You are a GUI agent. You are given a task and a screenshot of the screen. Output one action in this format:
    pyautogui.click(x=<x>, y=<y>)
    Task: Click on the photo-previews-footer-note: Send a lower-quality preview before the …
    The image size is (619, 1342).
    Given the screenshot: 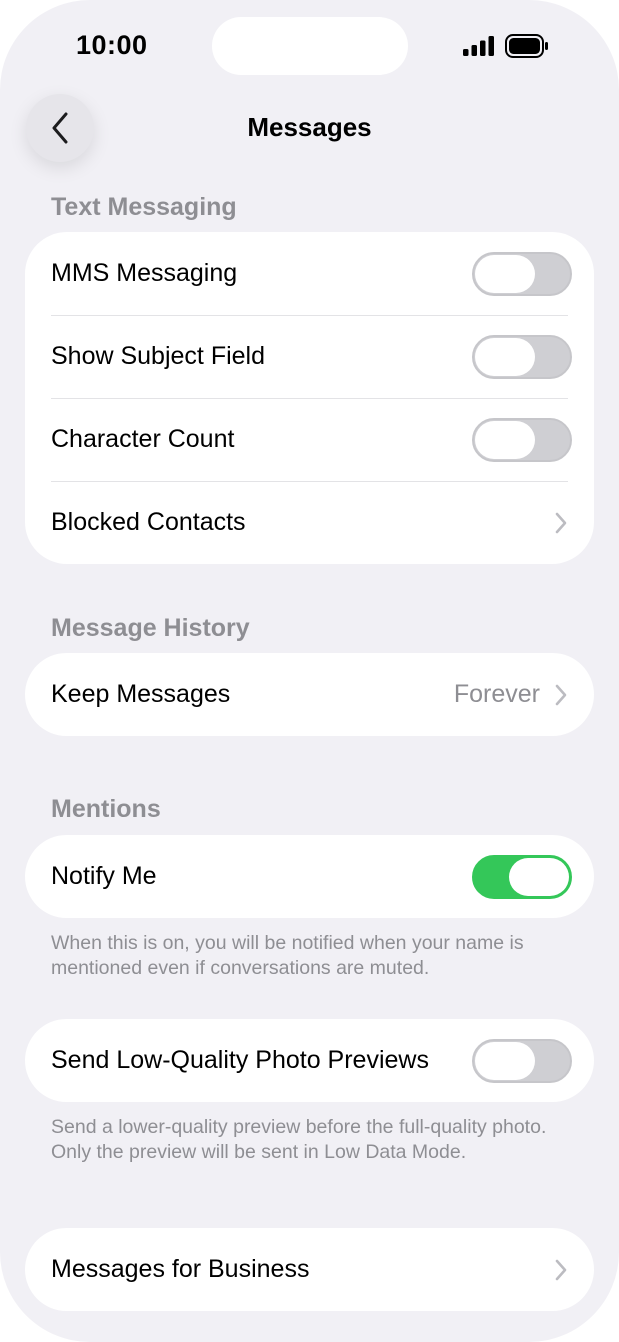 What is the action you would take?
    pyautogui.click(x=299, y=1139)
    